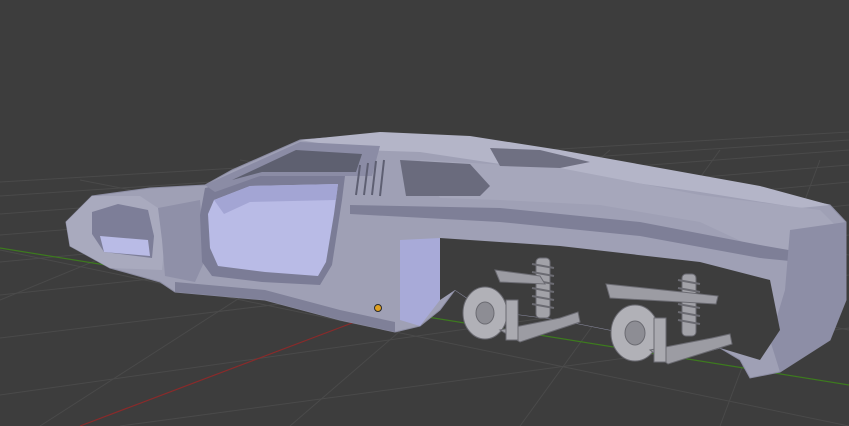 Image resolution: width=849 pixels, height=426 pixels. What do you see at coordinates (378, 308) in the screenshot?
I see `object-origin-point` at bounding box center [378, 308].